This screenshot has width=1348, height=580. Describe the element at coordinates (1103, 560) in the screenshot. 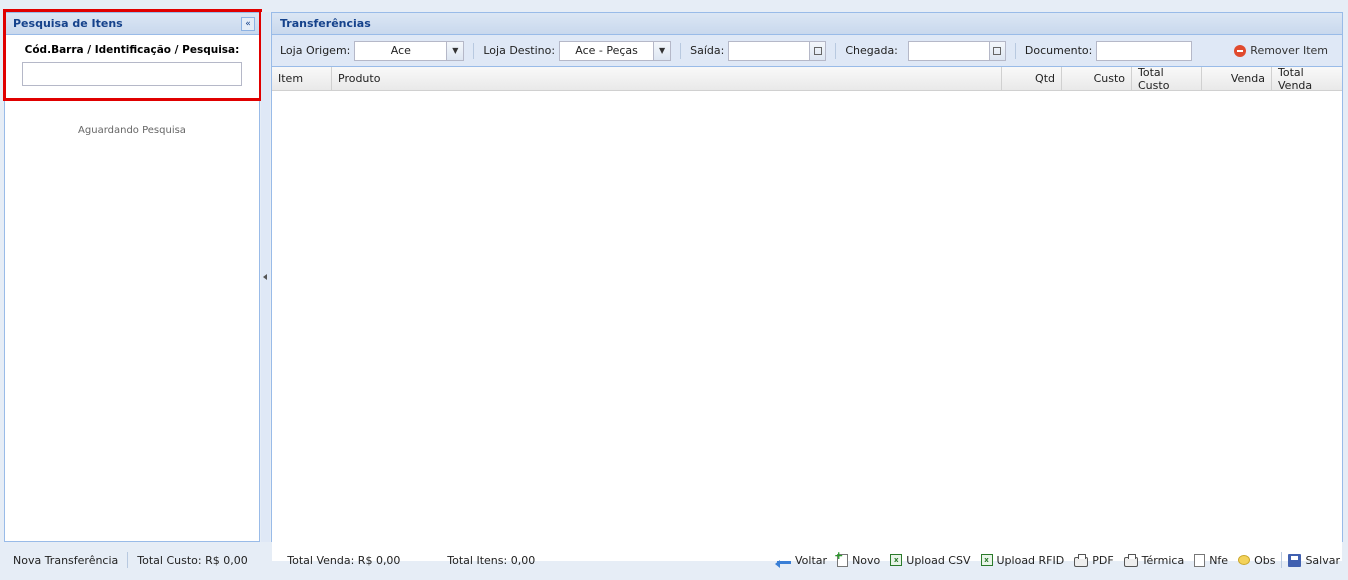

I see `pdf-label: PDF` at that location.